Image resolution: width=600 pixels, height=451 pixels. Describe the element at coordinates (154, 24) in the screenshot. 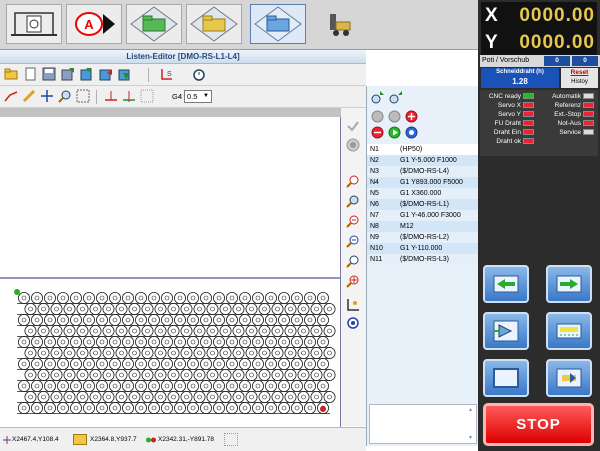

I see `mode-open-folder-button` at that location.